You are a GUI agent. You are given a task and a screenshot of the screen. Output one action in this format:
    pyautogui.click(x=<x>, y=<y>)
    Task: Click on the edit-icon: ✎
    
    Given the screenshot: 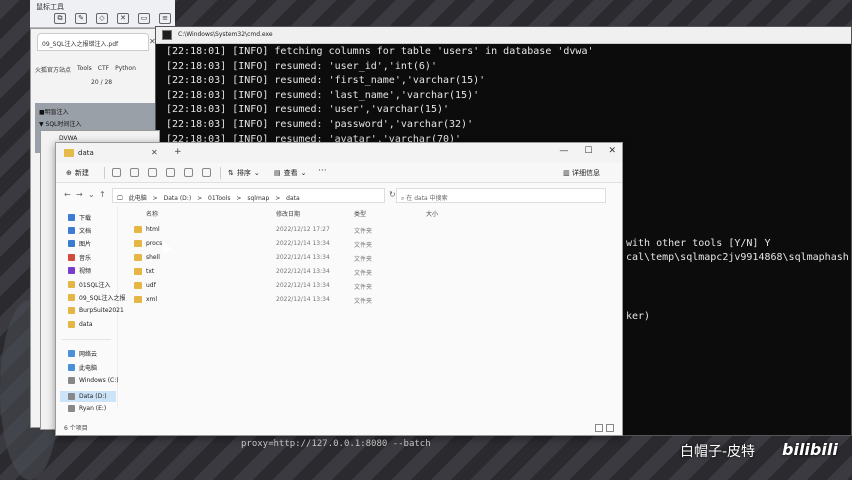 What is the action you would take?
    pyautogui.click(x=81, y=18)
    